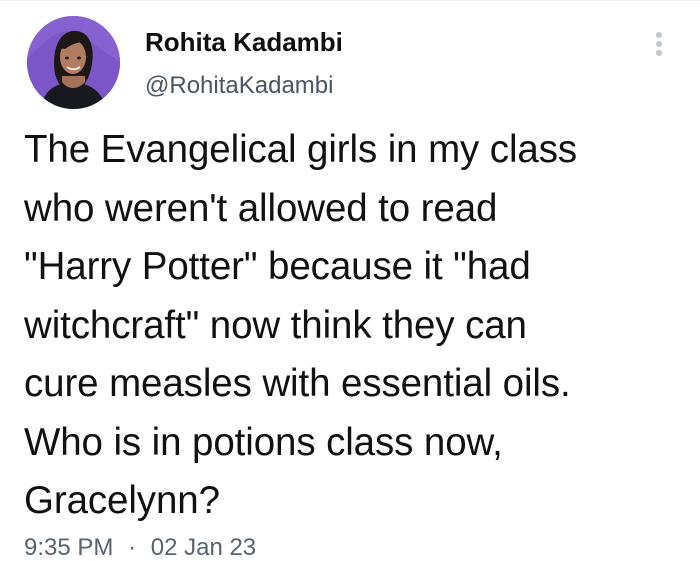 The width and height of the screenshot is (700, 561). What do you see at coordinates (244, 42) in the screenshot?
I see `display-name: Rohita Kadambi` at bounding box center [244, 42].